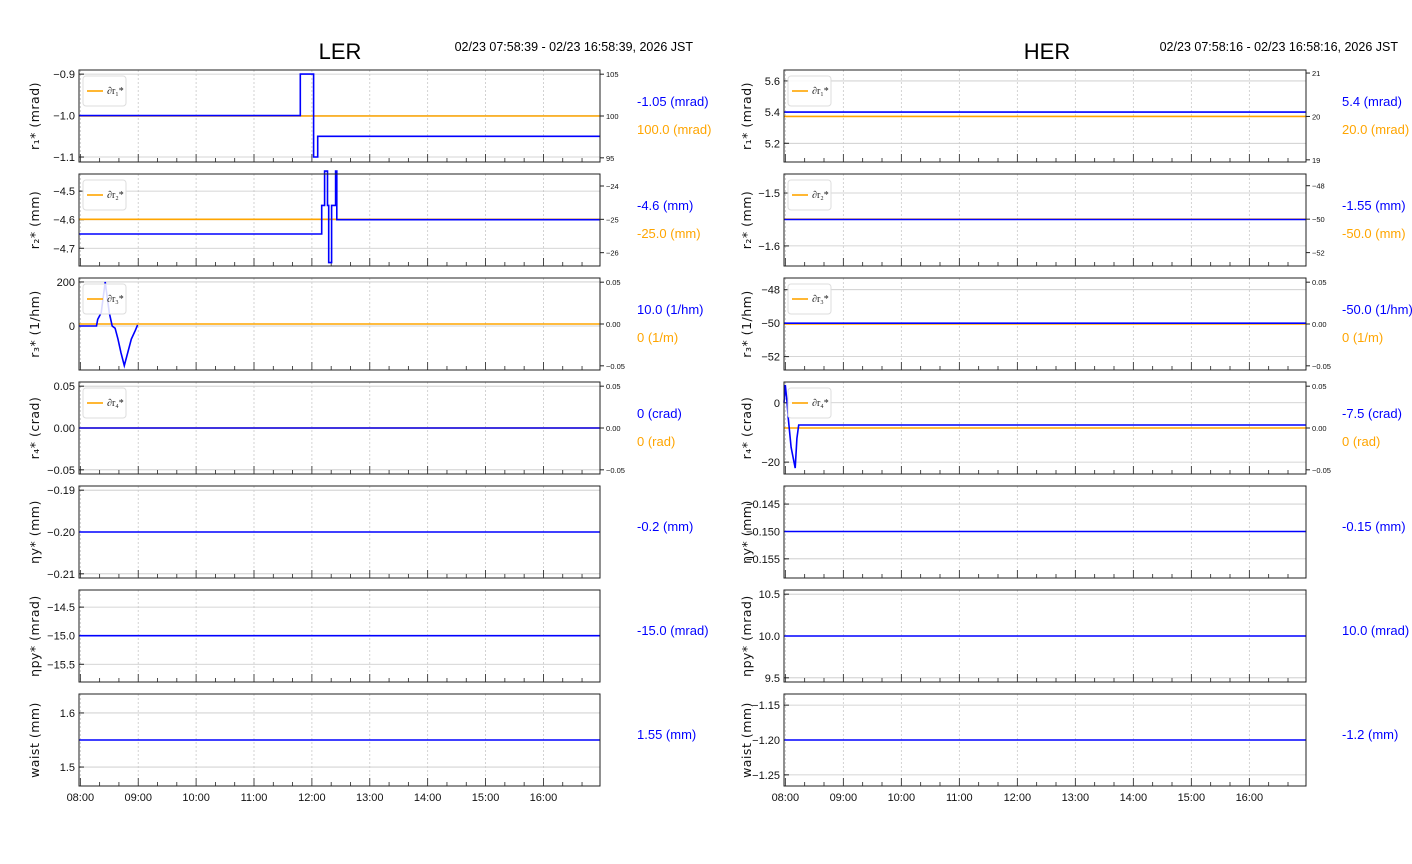  What do you see at coordinates (772, 144) in the screenshot?
I see `y-tick-label: 5.2` at bounding box center [772, 144].